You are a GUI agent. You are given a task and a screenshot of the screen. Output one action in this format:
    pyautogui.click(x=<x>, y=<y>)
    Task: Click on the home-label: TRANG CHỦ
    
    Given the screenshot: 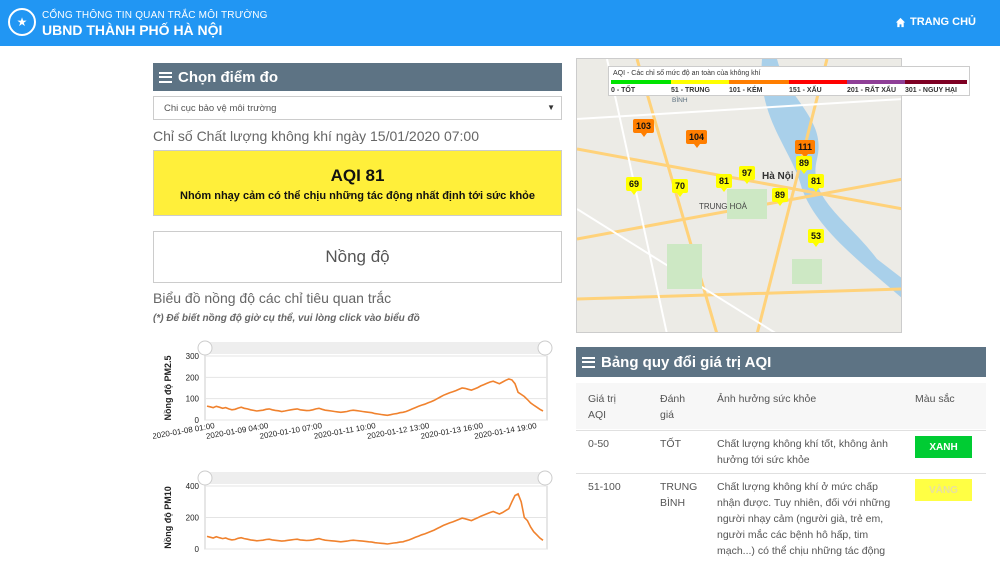 What is the action you would take?
    pyautogui.click(x=943, y=22)
    